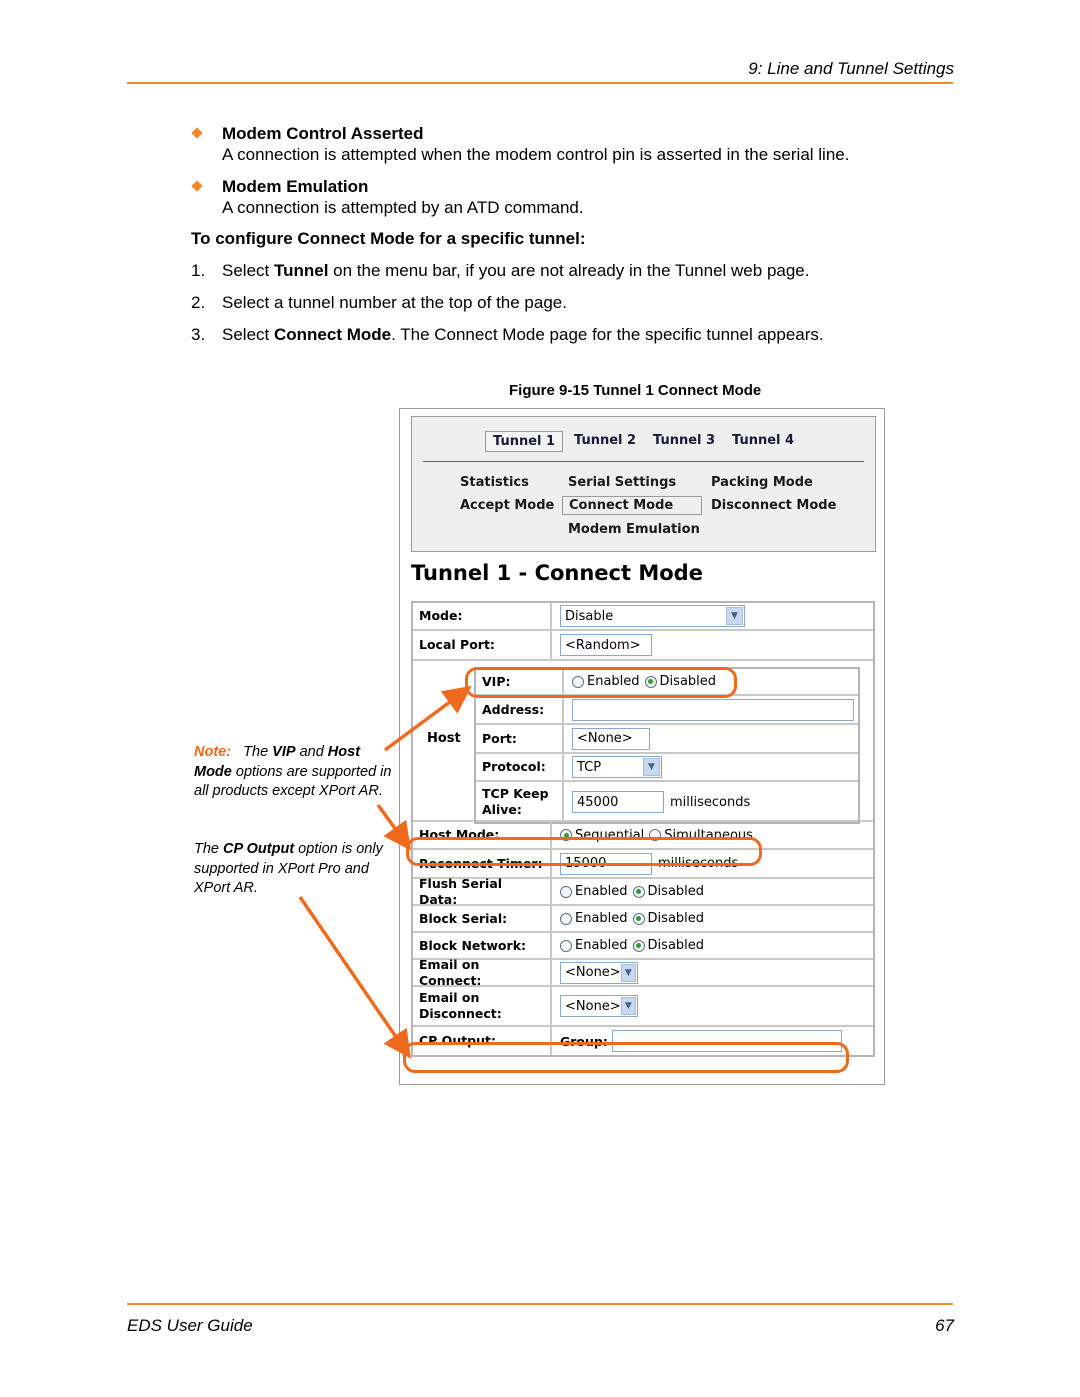 This screenshot has height=1397, width=1080. I want to click on form-row-port: Port: <None>, so click(667, 739).